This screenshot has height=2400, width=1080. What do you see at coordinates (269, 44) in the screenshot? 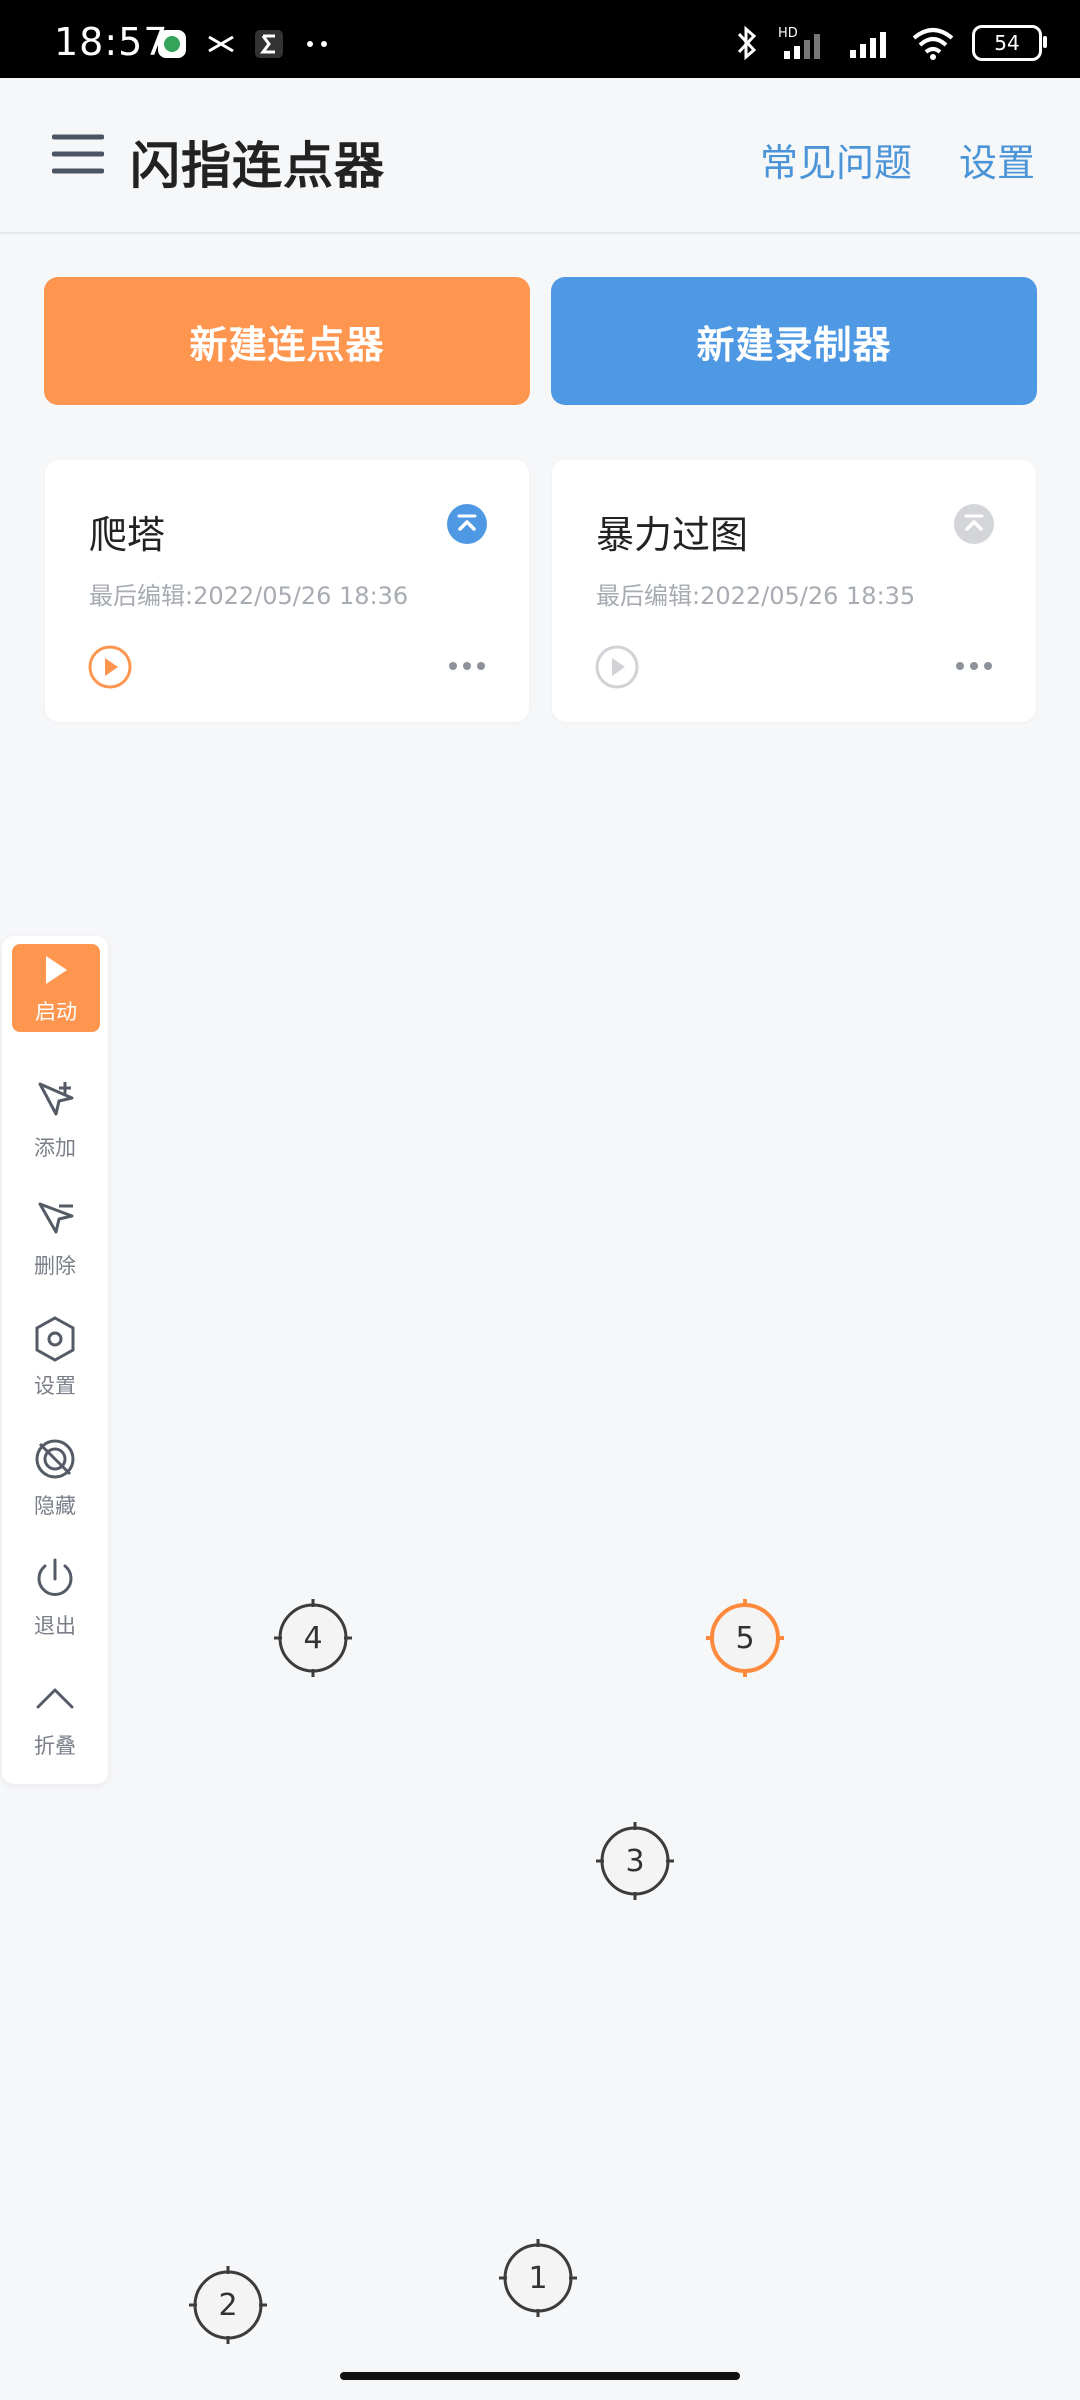
I see `sigma-icon` at bounding box center [269, 44].